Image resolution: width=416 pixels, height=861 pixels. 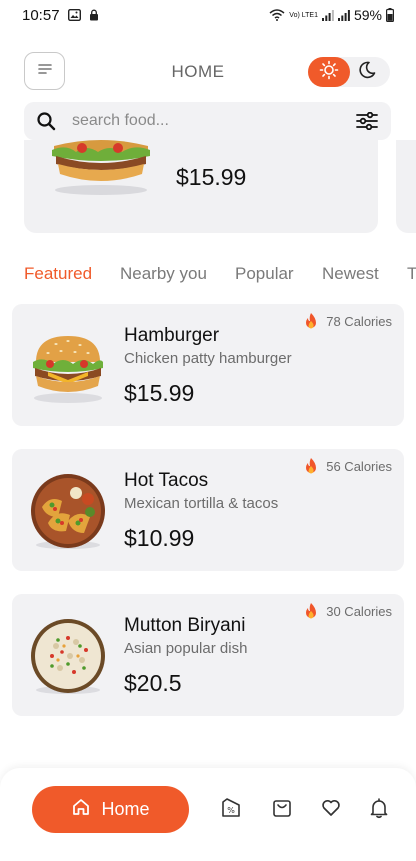 I want to click on network-type-label: Vo) LTE1, so click(x=303, y=15).